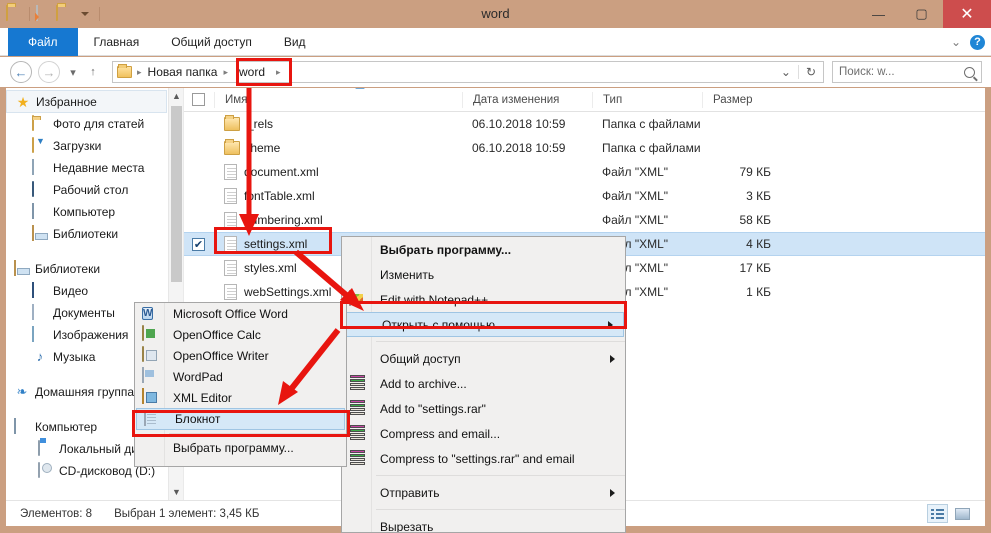  Describe the element at coordinates (43, 42) in the screenshot. I see `tab-file: Файл` at that location.